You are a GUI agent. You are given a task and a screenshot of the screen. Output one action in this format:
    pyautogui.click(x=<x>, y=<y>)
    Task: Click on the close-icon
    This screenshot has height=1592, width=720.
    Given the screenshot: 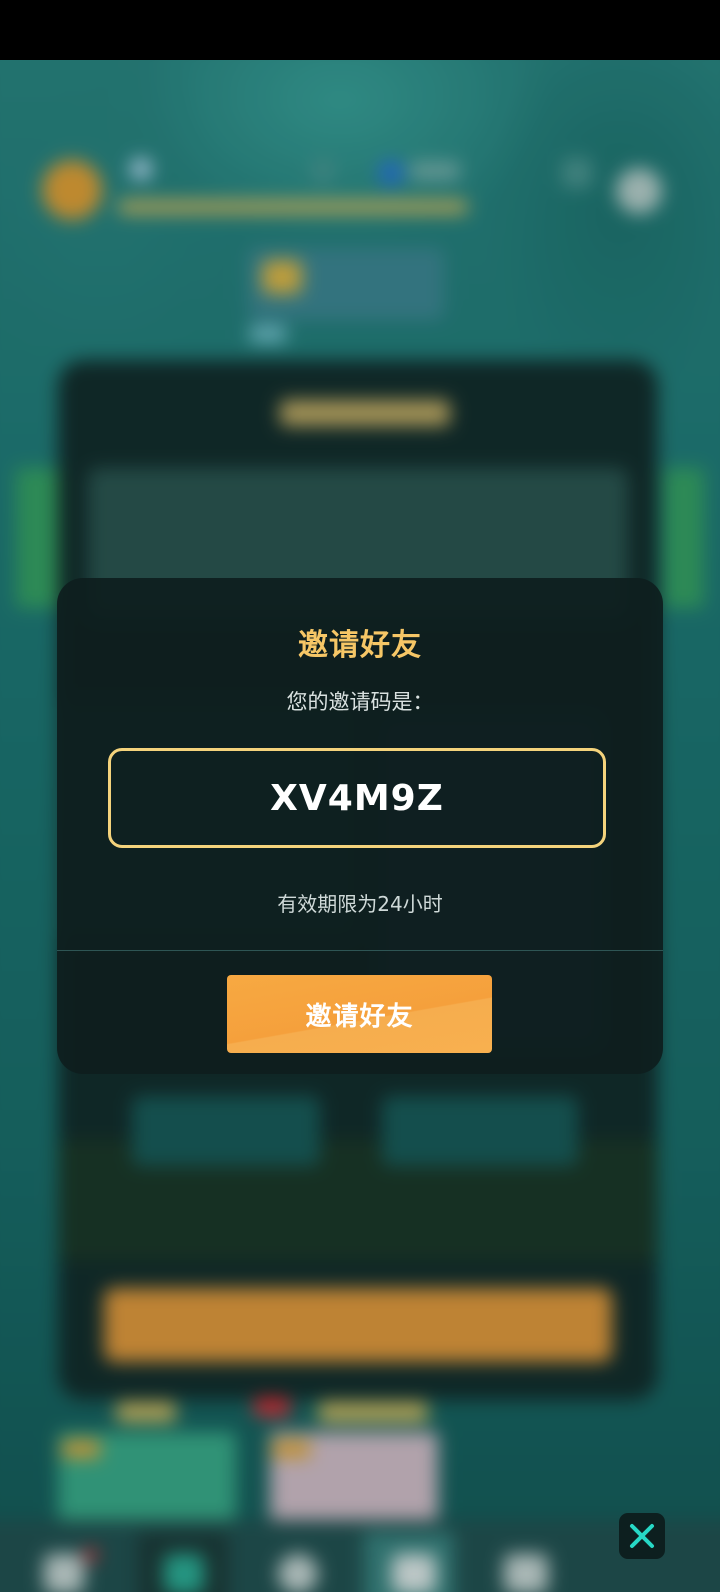 What is the action you would take?
    pyautogui.click(x=642, y=1536)
    